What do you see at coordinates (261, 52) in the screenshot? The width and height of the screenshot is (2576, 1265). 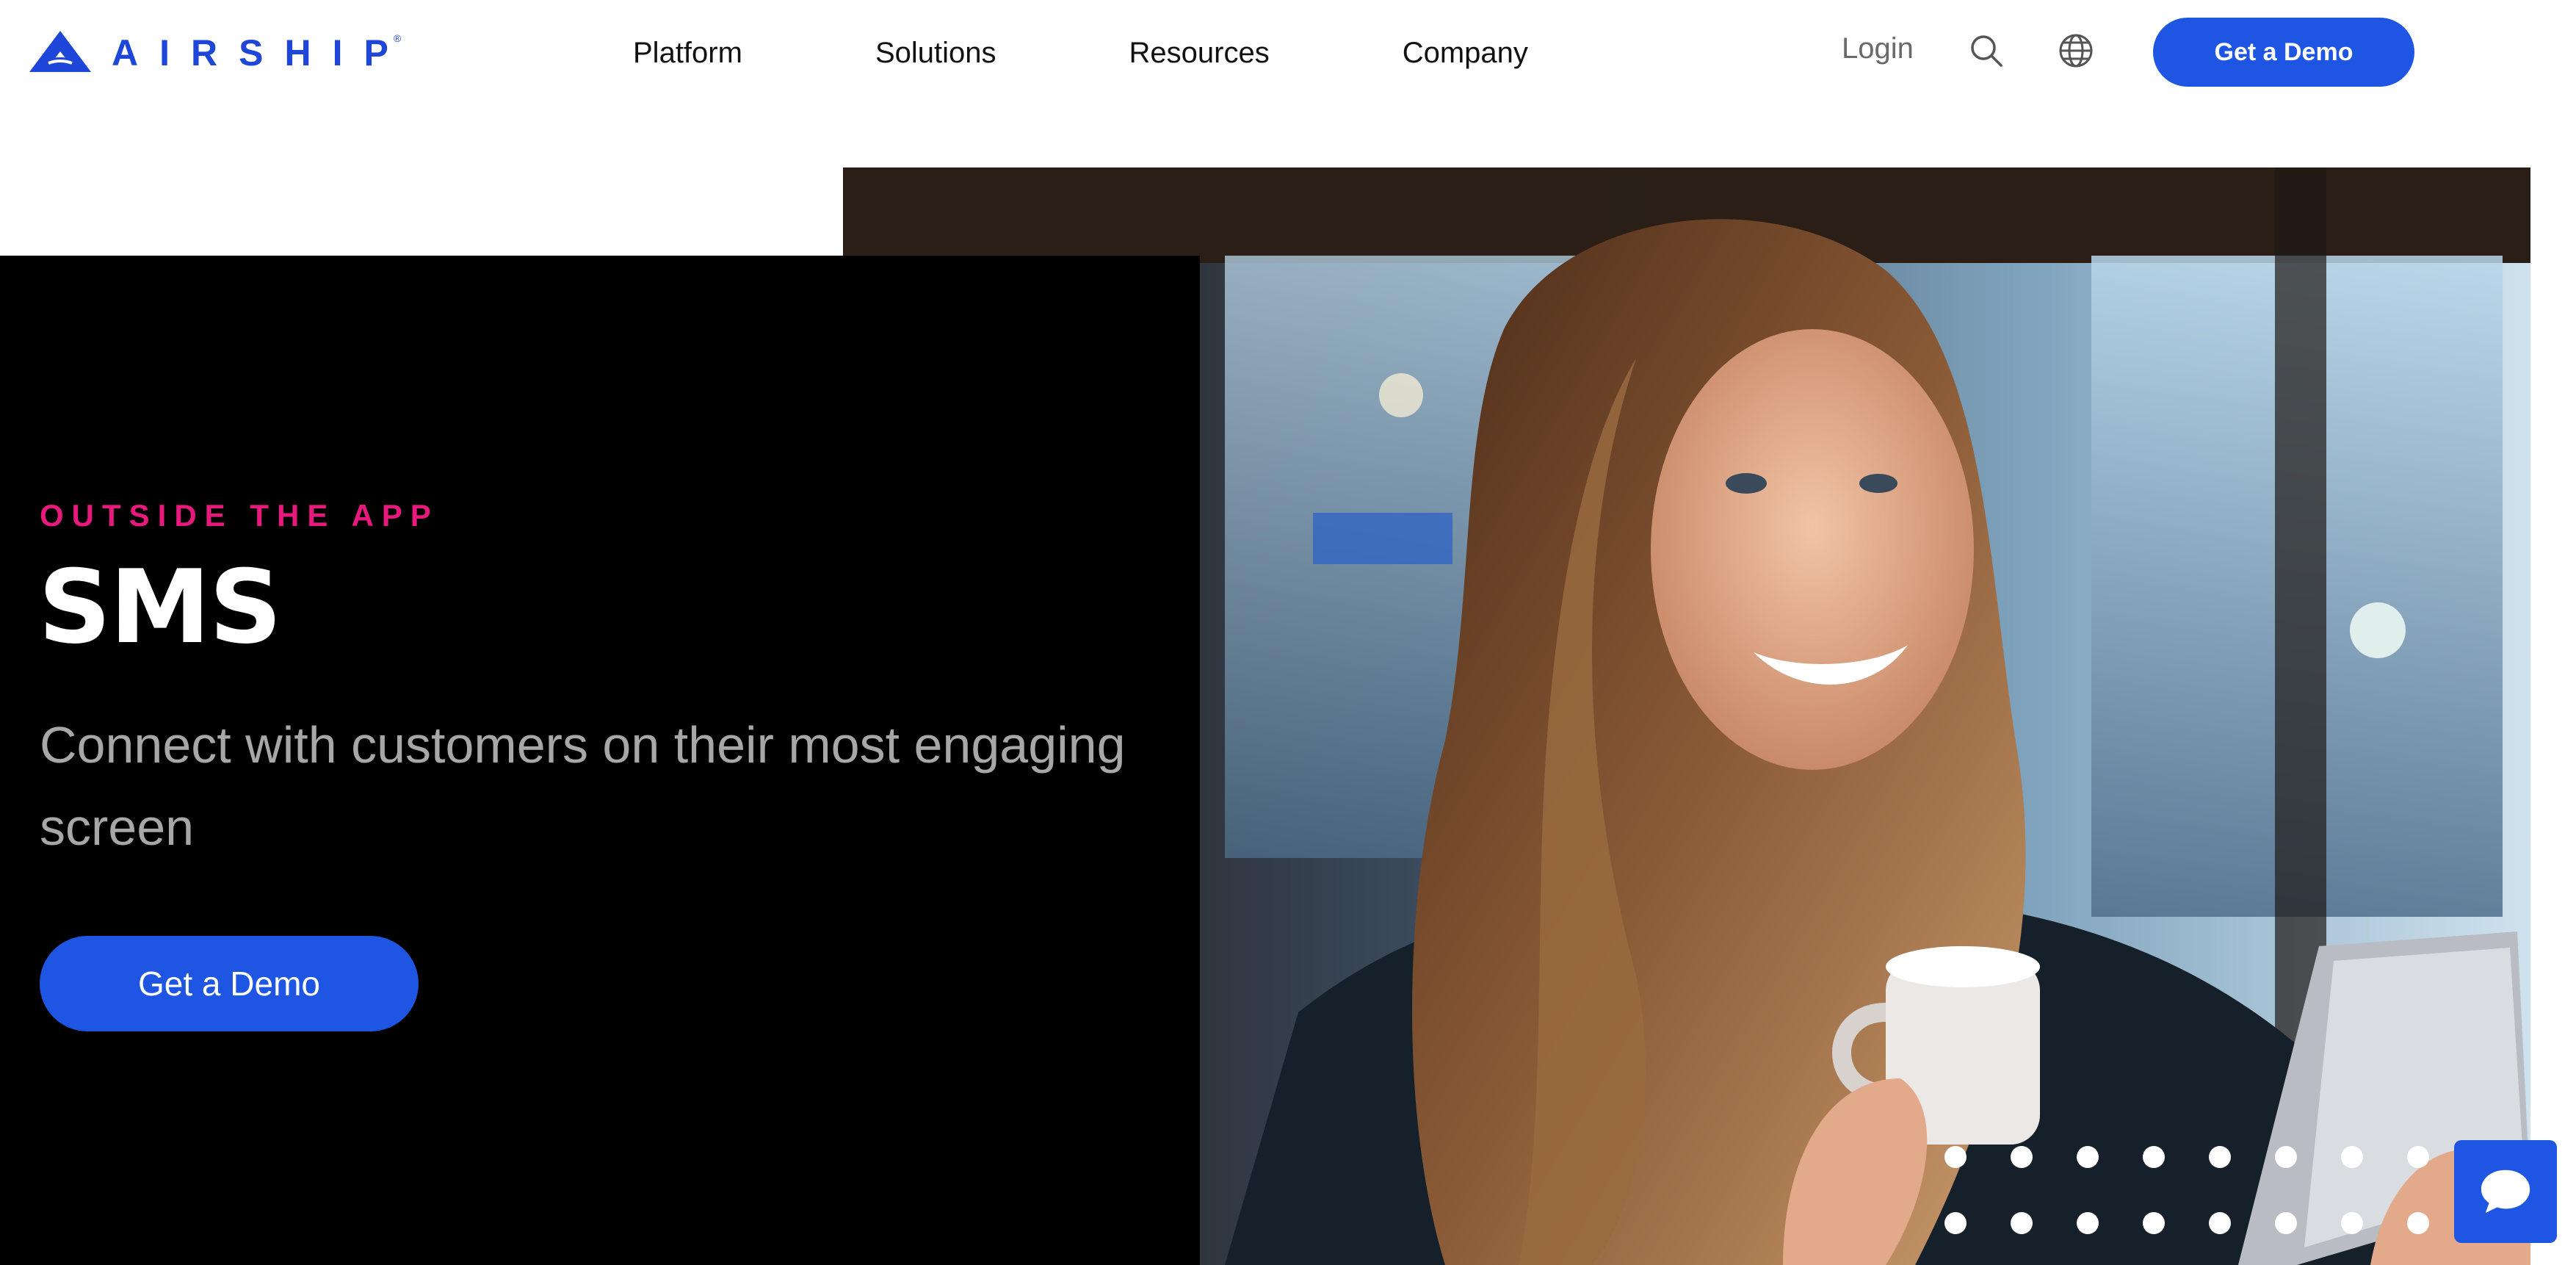 I see `logo-wordmark: AIRSHIP` at bounding box center [261, 52].